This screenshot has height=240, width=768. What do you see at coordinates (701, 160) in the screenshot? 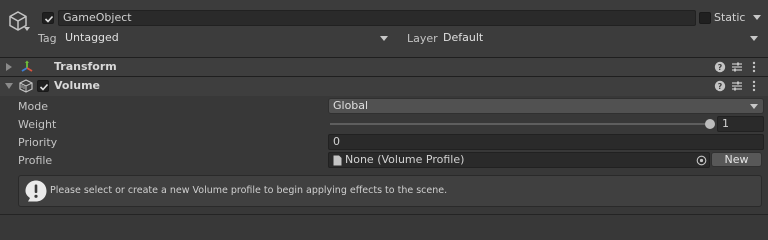
I see `object-picker-icon` at bounding box center [701, 160].